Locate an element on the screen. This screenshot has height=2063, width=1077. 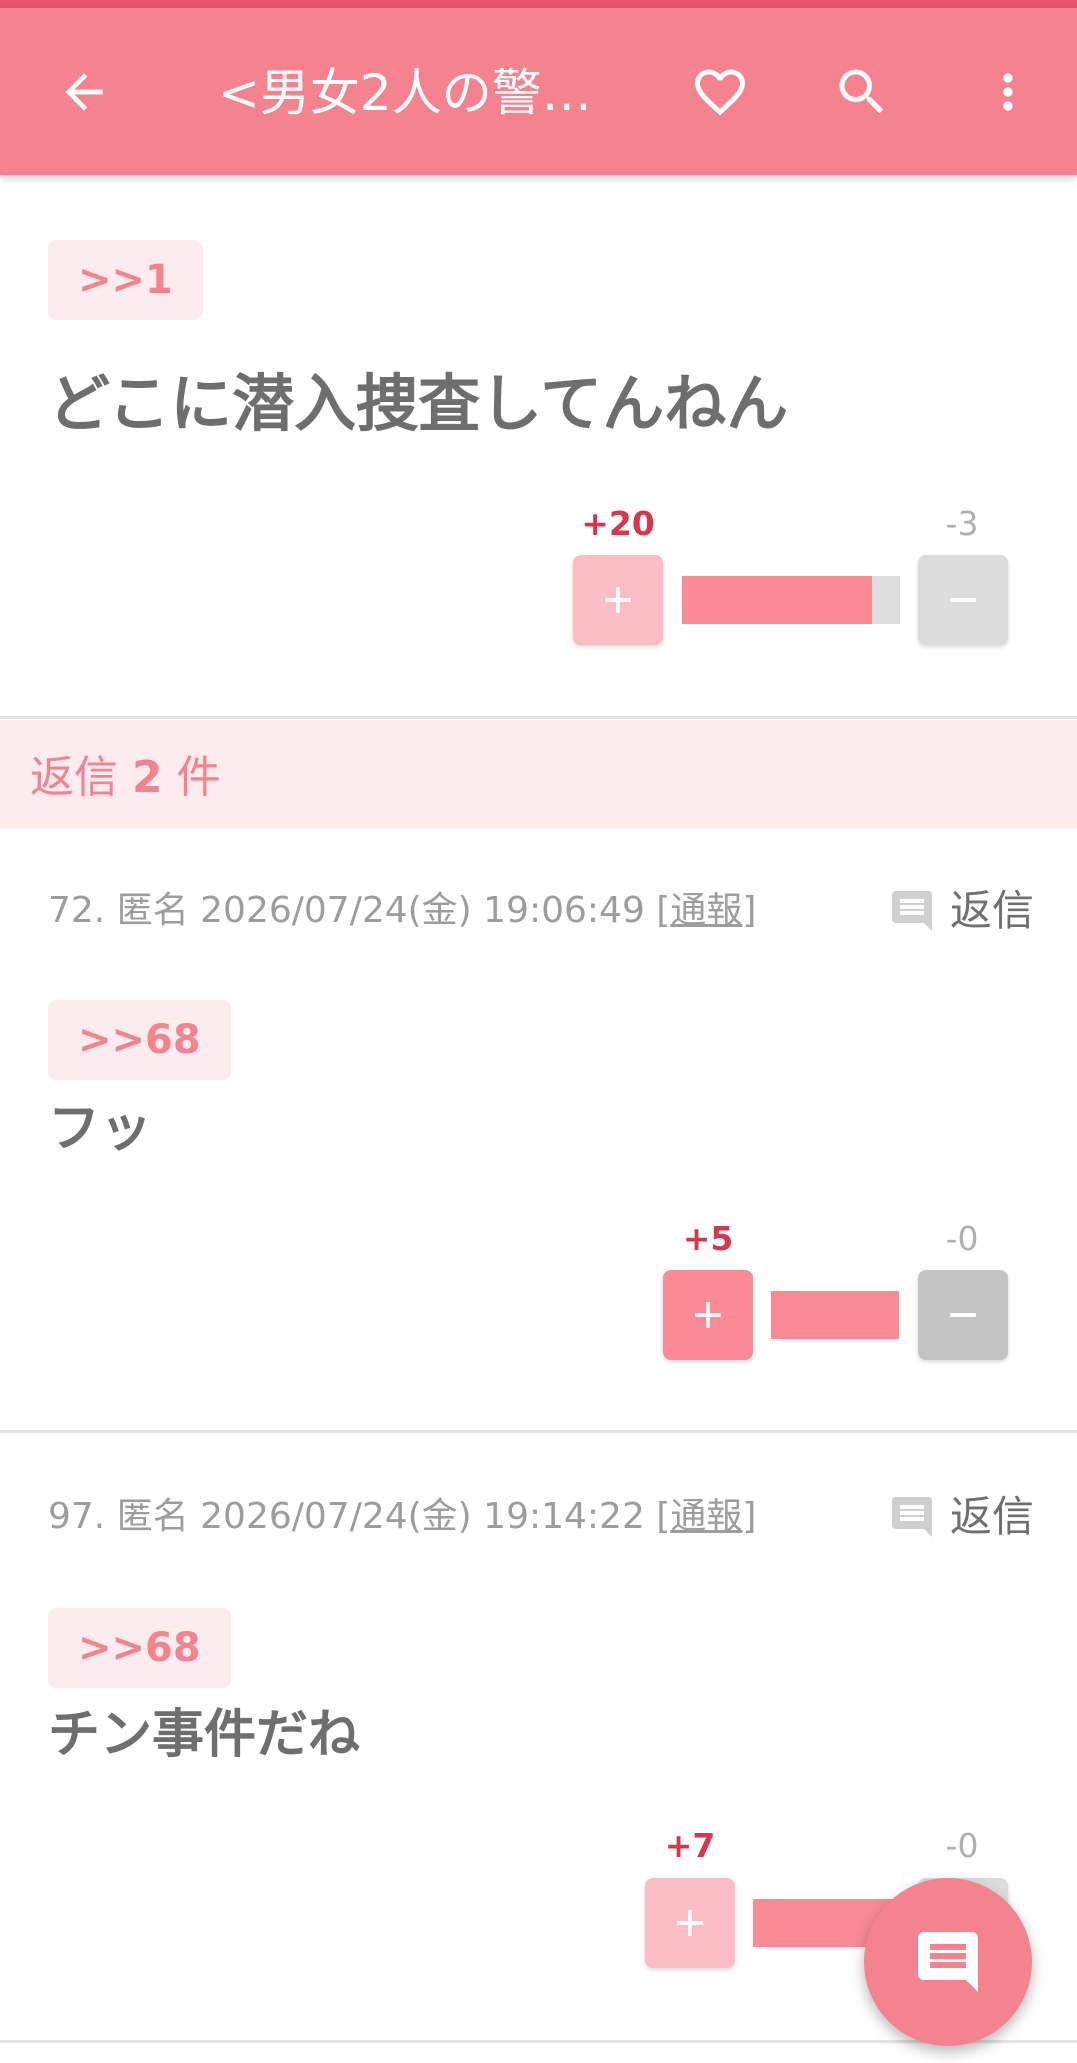
heart-outline-icon is located at coordinates (720, 92).